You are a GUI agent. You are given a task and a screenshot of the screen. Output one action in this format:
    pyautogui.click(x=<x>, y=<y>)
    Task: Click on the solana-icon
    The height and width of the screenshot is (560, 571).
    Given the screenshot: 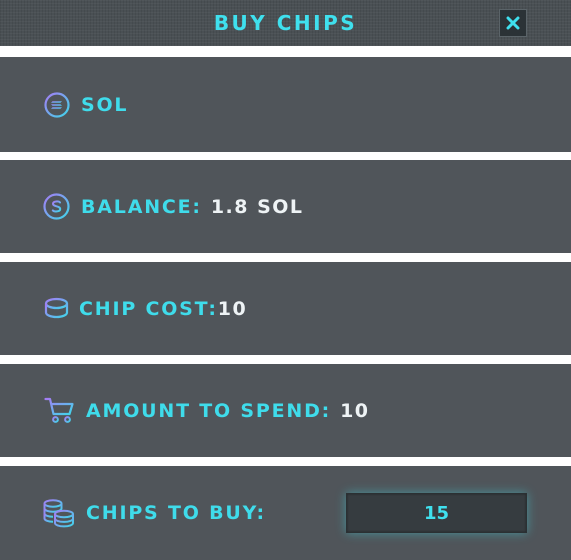 What is the action you would take?
    pyautogui.click(x=57, y=104)
    